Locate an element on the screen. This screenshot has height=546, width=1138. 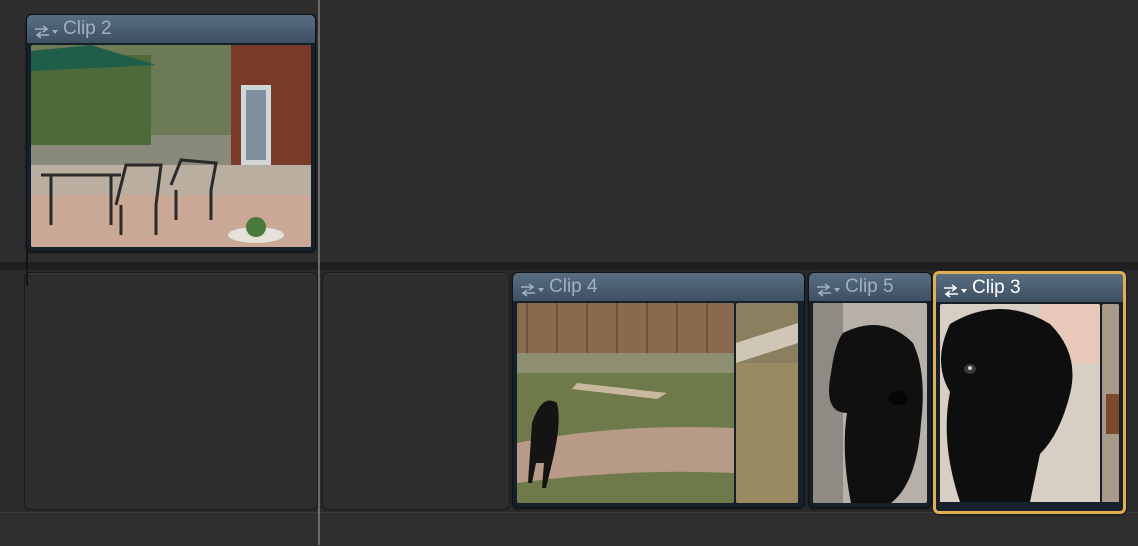
skimmer-playhead is located at coordinates (319, 272).